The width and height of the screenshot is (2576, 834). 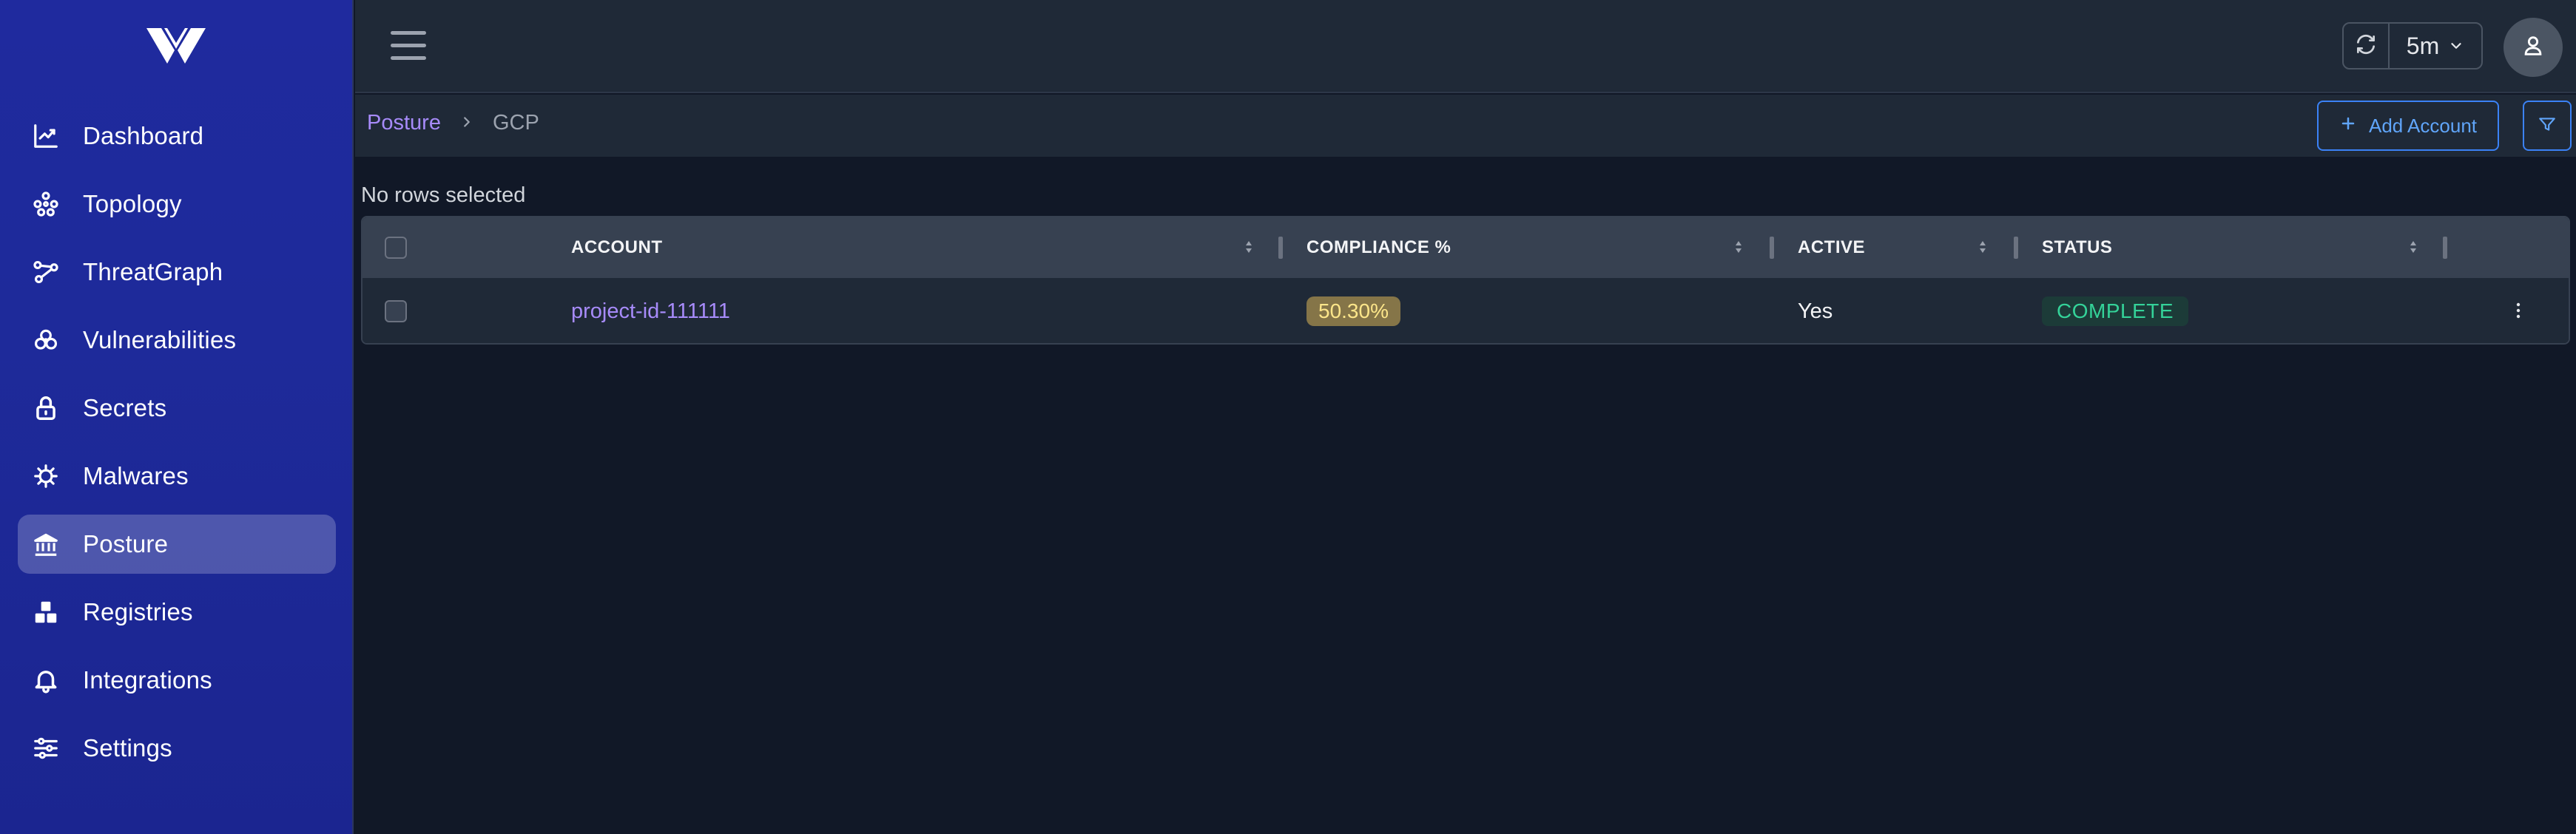 I want to click on sidebar-item-registries: Registries, so click(x=177, y=612).